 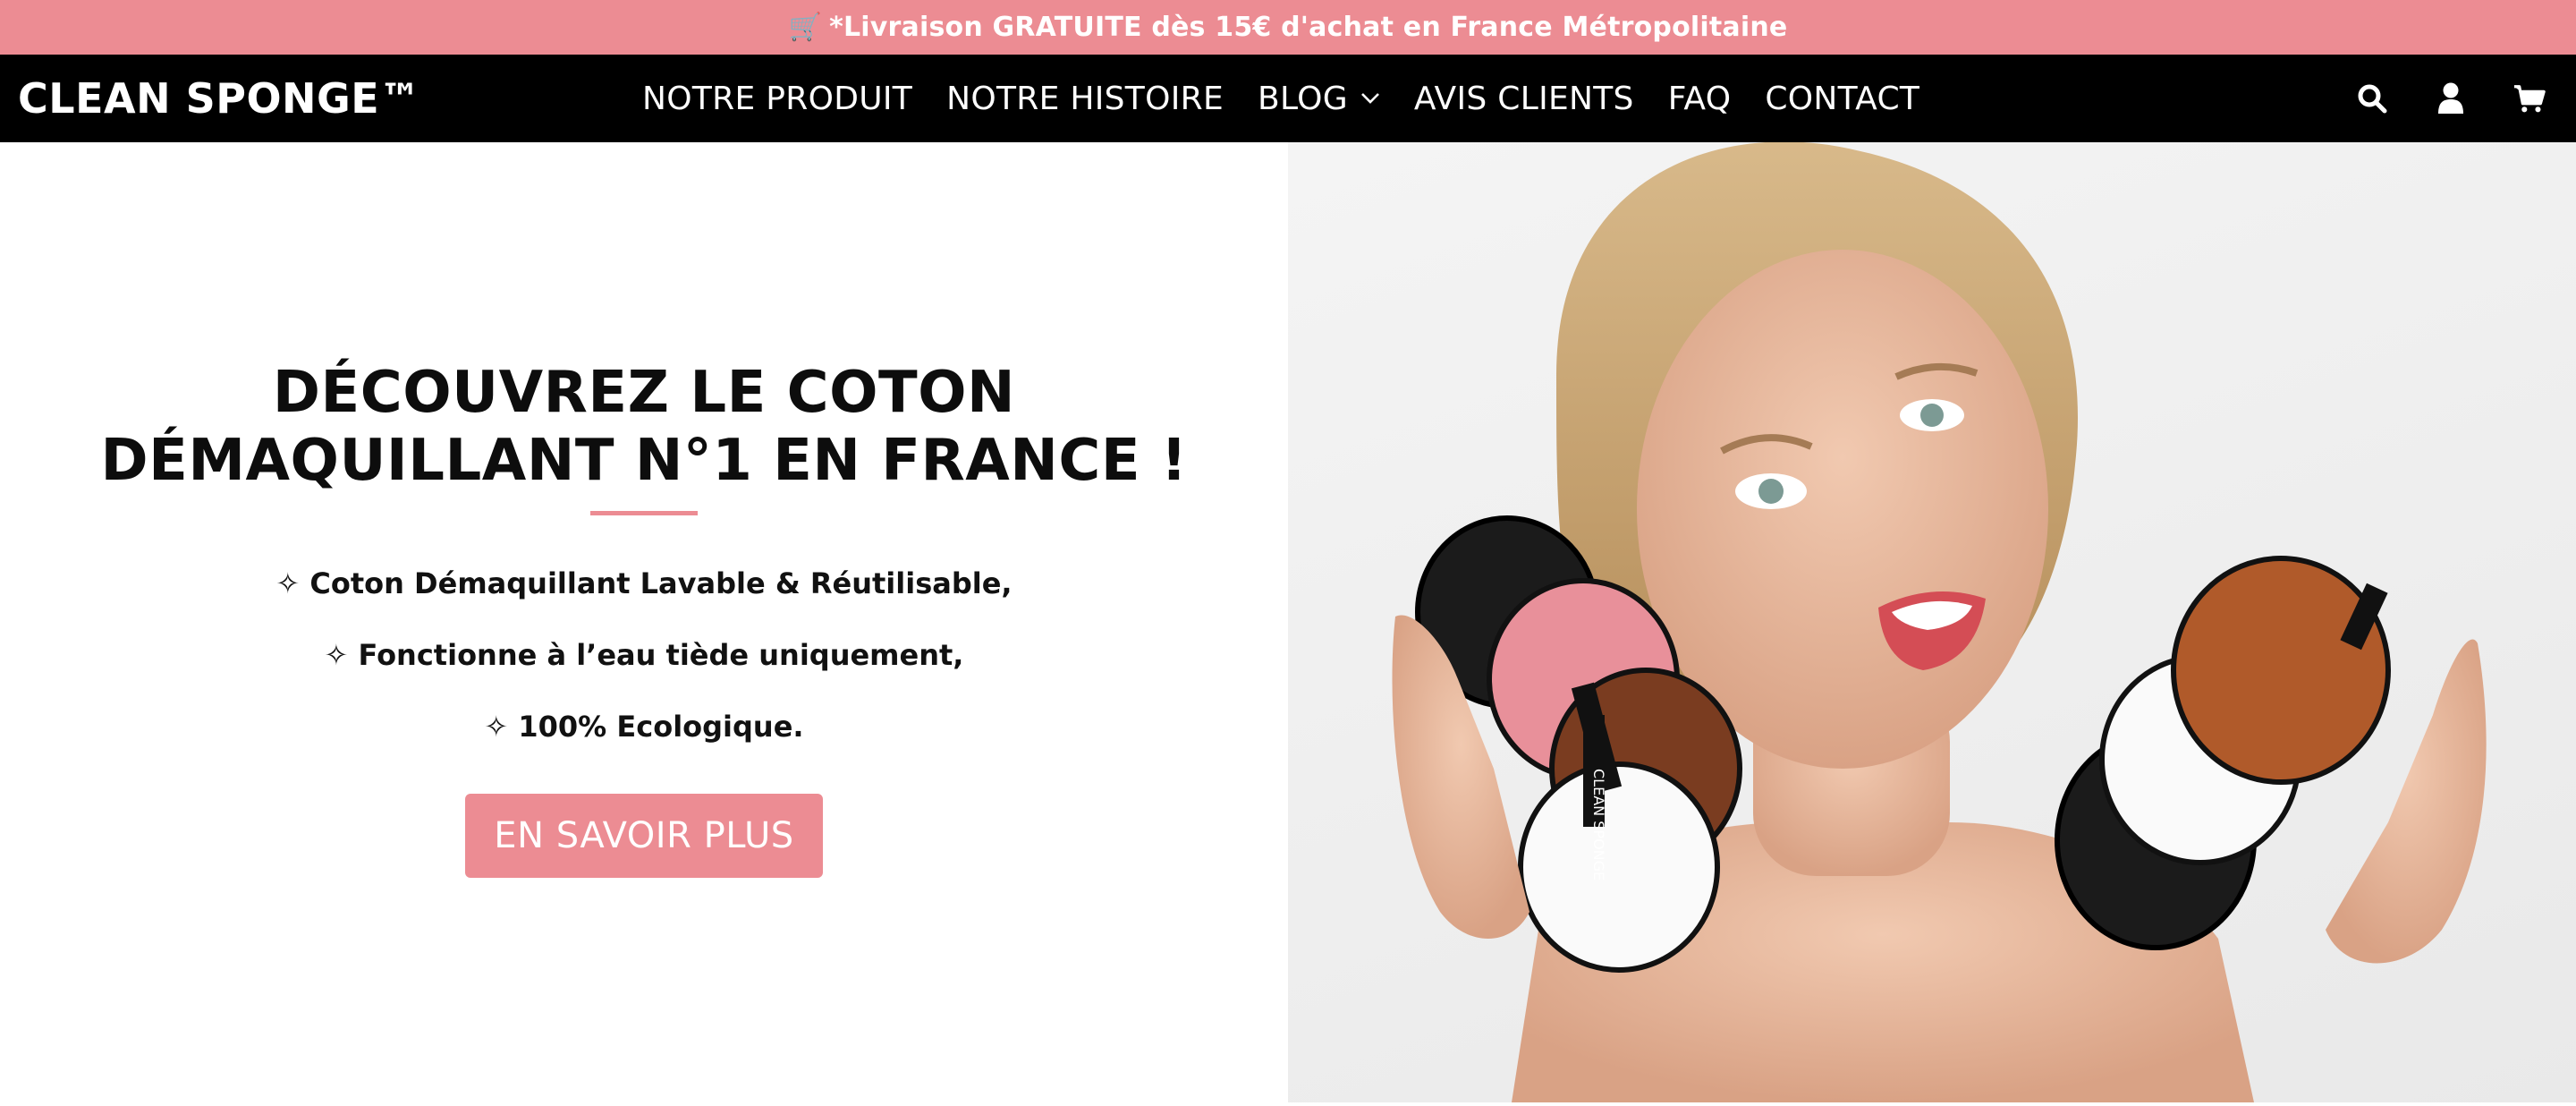 I want to click on learn-more-button: EN SAVOIR PLUS, so click(x=644, y=836).